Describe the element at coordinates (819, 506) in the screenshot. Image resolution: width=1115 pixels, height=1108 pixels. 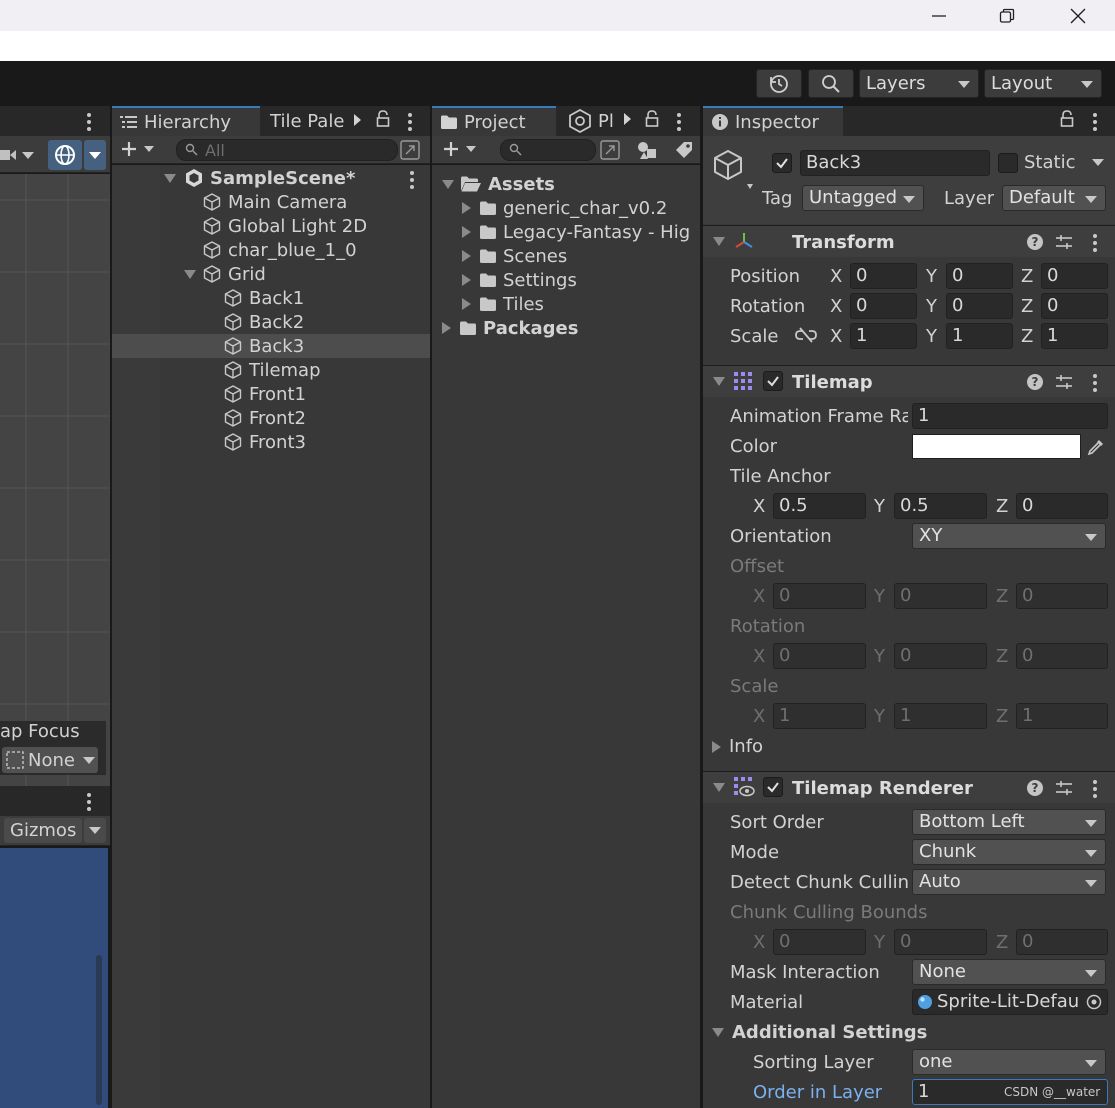
I see `tile-anchor-x-field: 0.5` at that location.